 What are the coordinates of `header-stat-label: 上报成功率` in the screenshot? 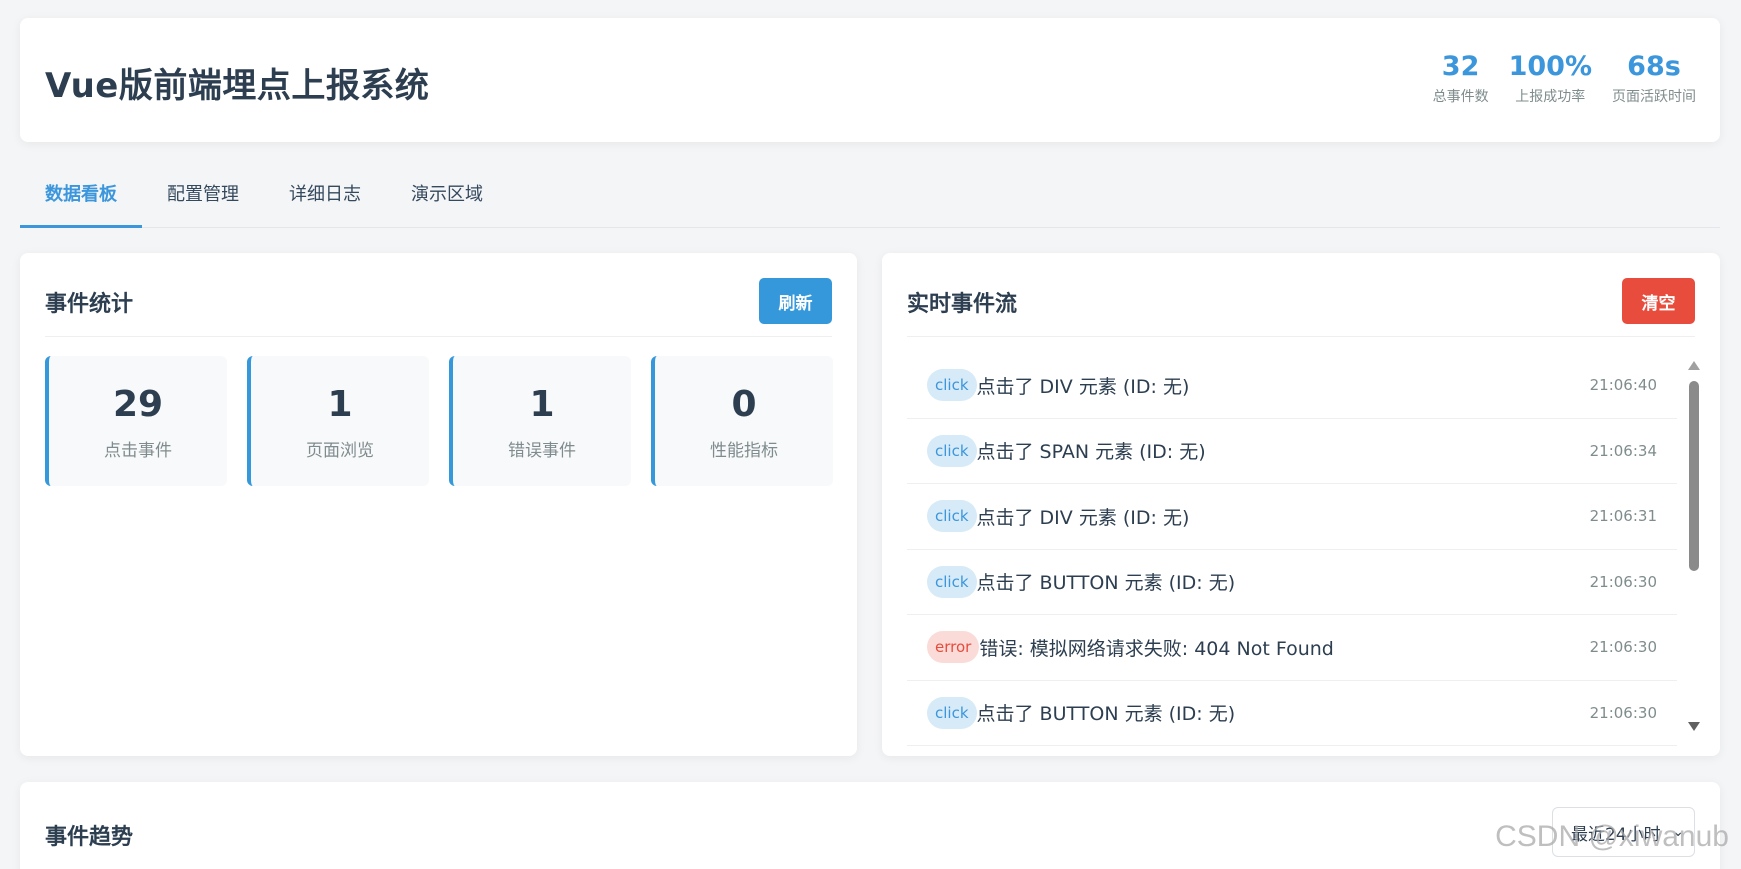 It's located at (1550, 97).